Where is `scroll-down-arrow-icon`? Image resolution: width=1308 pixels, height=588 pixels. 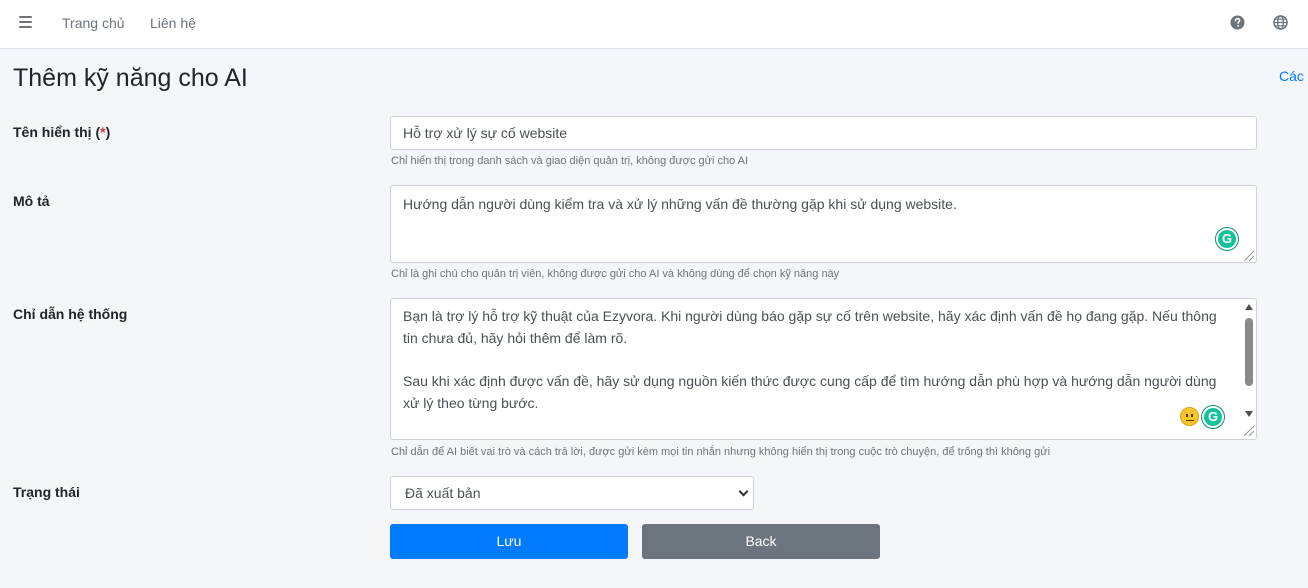
scroll-down-arrow-icon is located at coordinates (1249, 414).